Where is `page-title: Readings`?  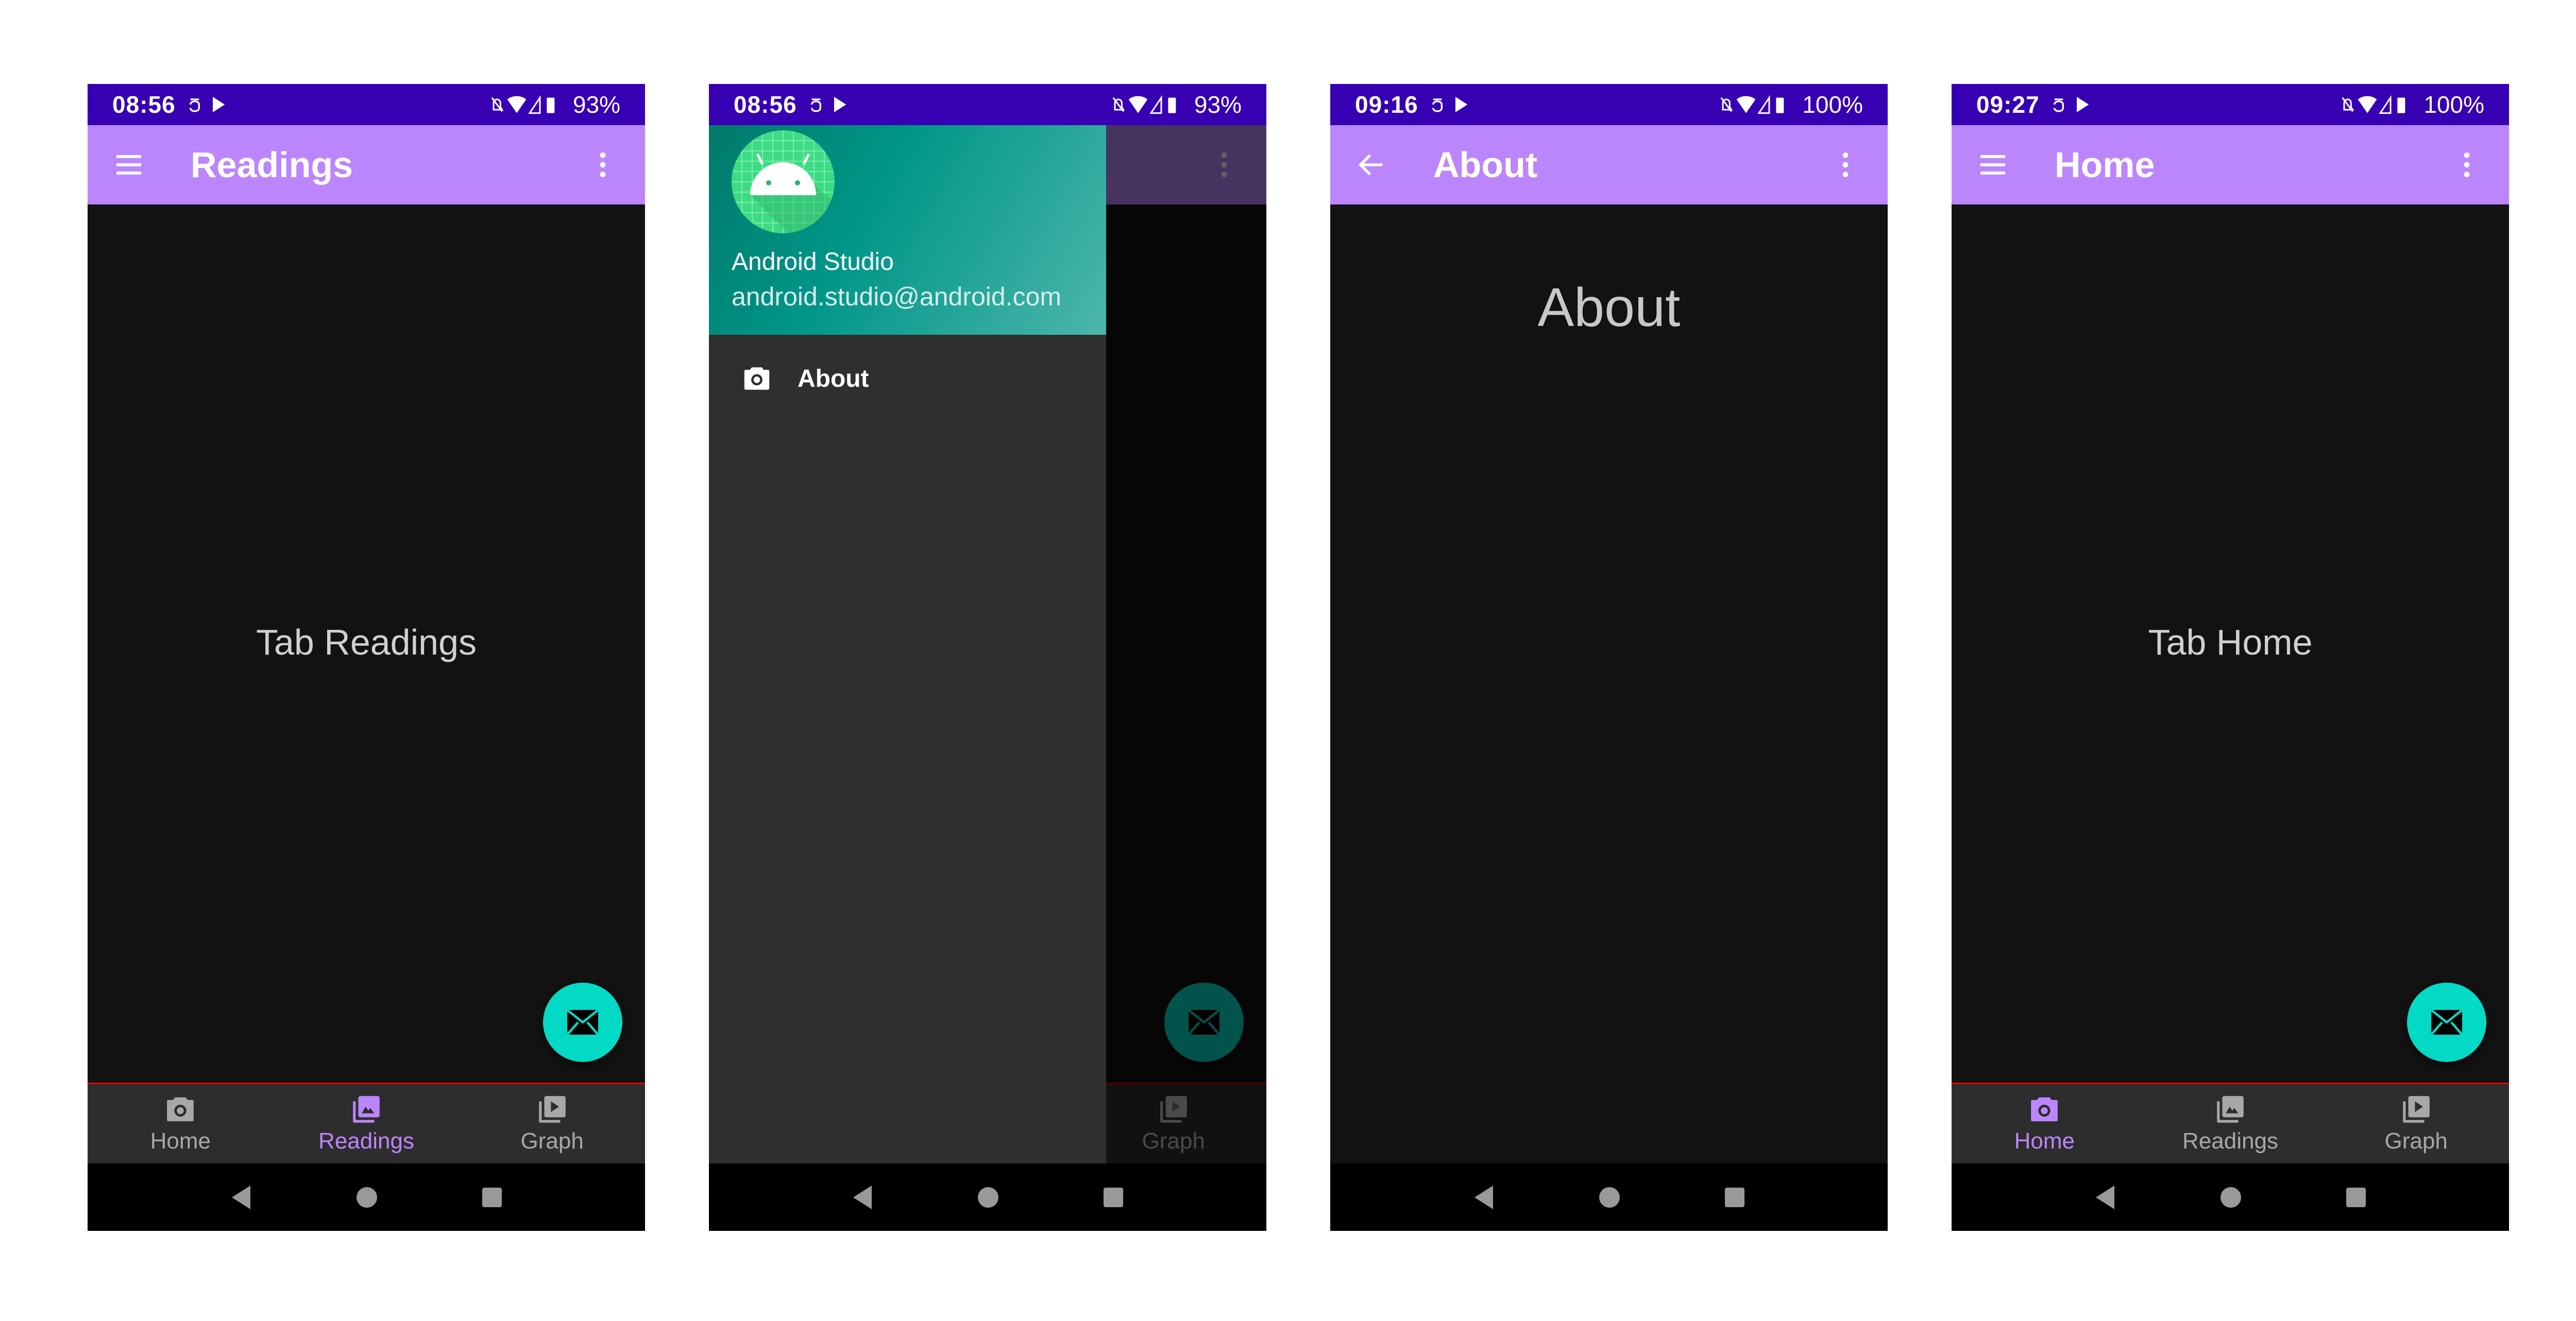 page-title: Readings is located at coordinates (272, 165).